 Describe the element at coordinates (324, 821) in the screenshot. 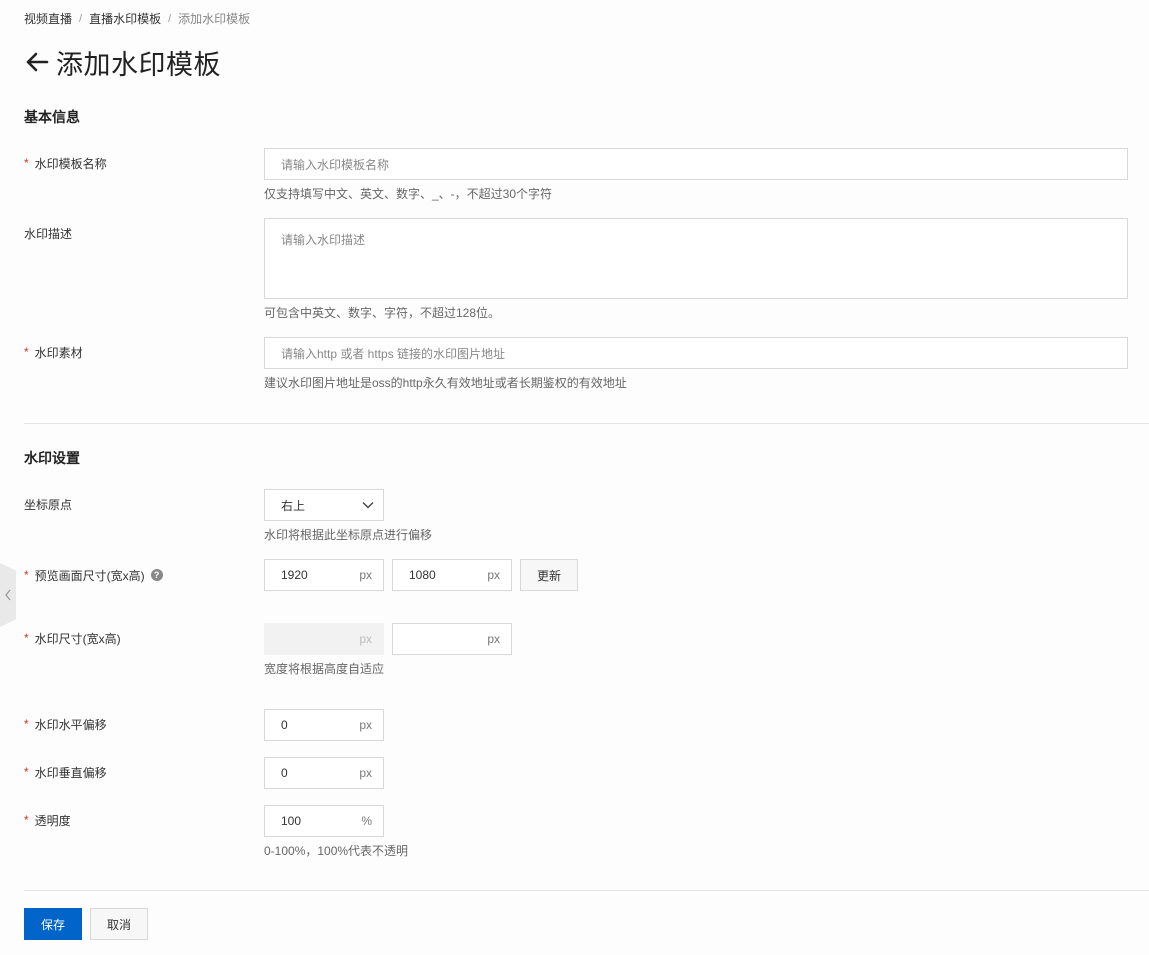

I see `opacity-input: 100 %` at that location.